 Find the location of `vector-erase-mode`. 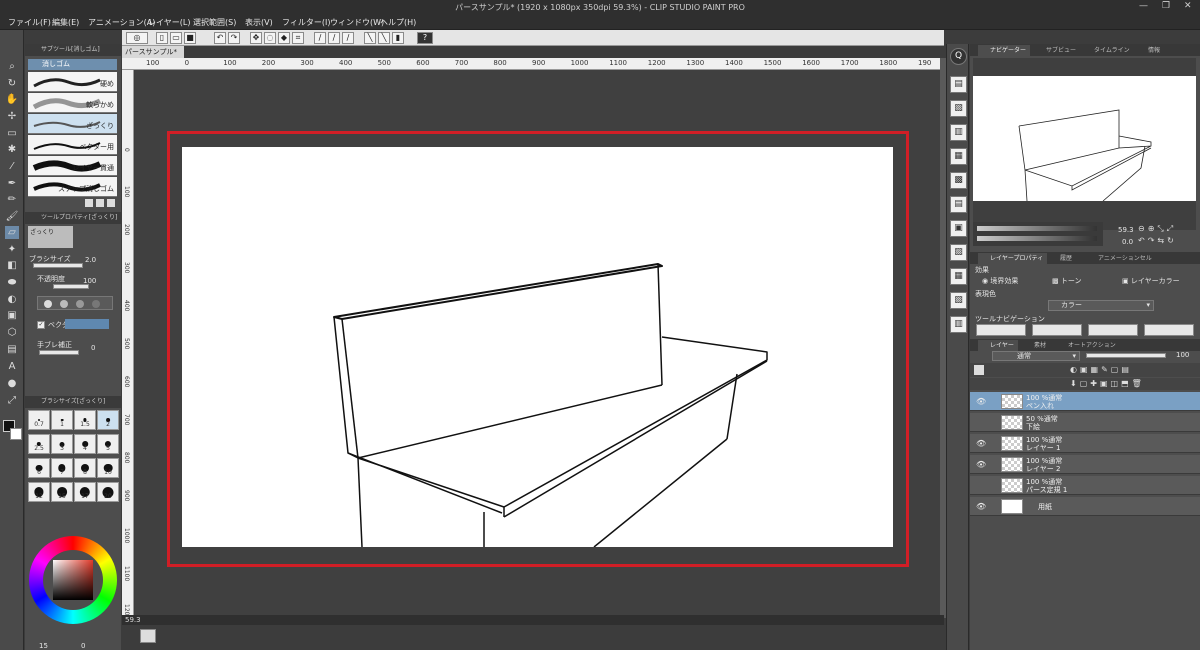

vector-erase-mode is located at coordinates (87, 324).